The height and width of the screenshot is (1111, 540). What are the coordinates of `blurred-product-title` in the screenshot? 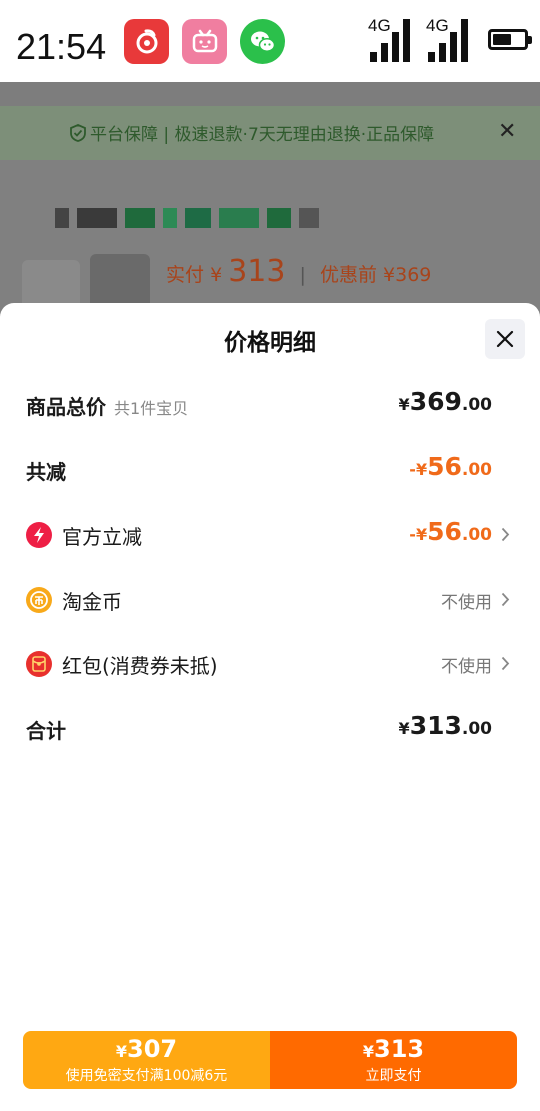 It's located at (187, 218).